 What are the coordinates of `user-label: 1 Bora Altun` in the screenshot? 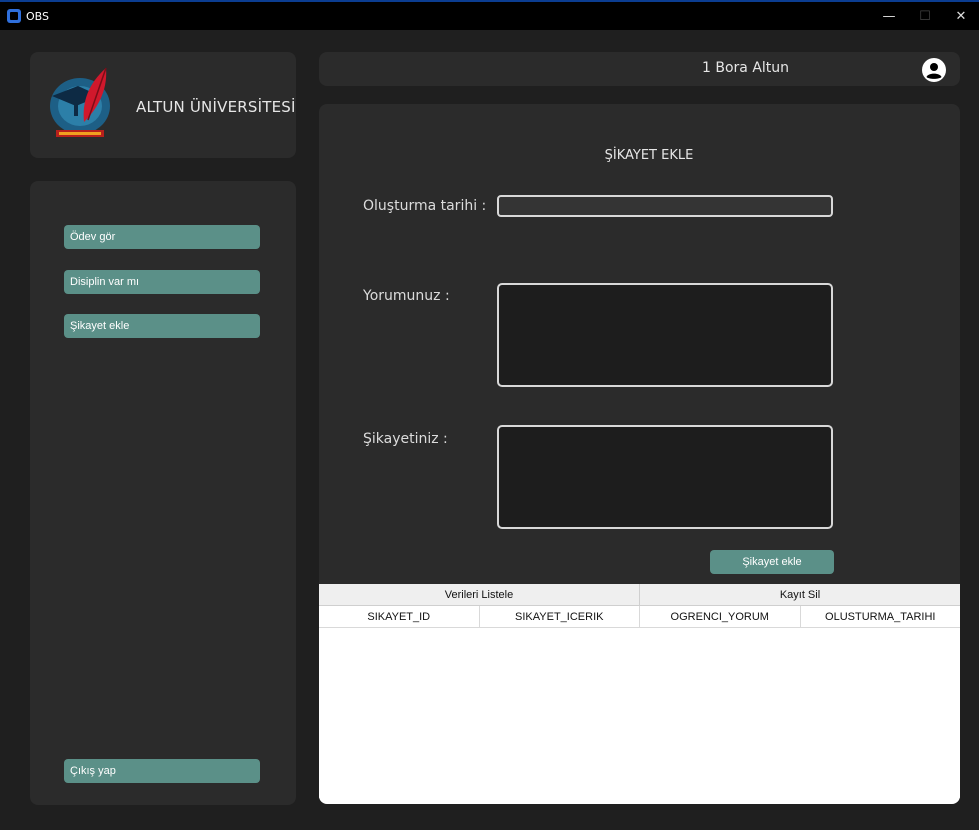 It's located at (746, 68).